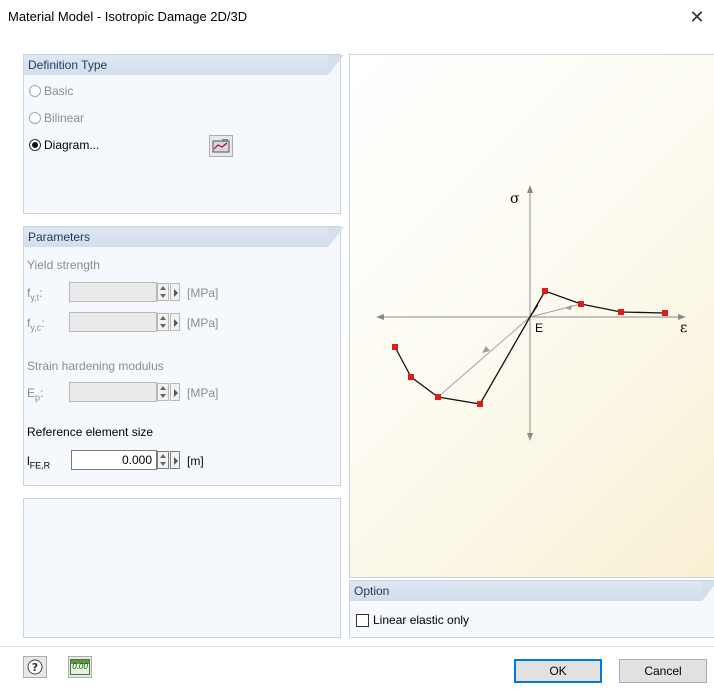 The width and height of the screenshot is (714, 689). I want to click on linear-elastic-checkbox, so click(362, 620).